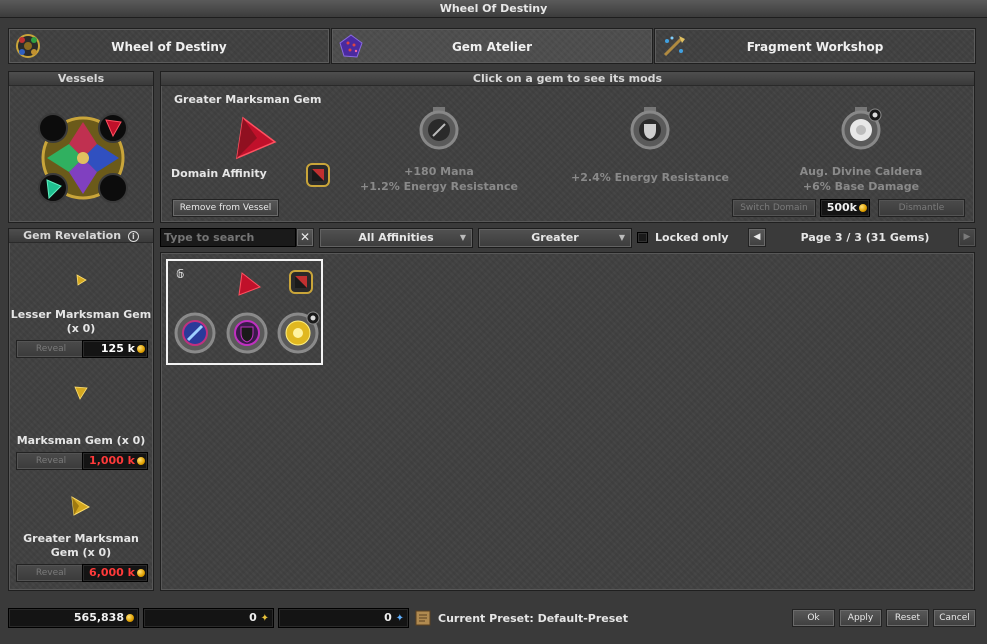 The width and height of the screenshot is (987, 644). Describe the element at coordinates (228, 237) in the screenshot. I see `search-input` at that location.